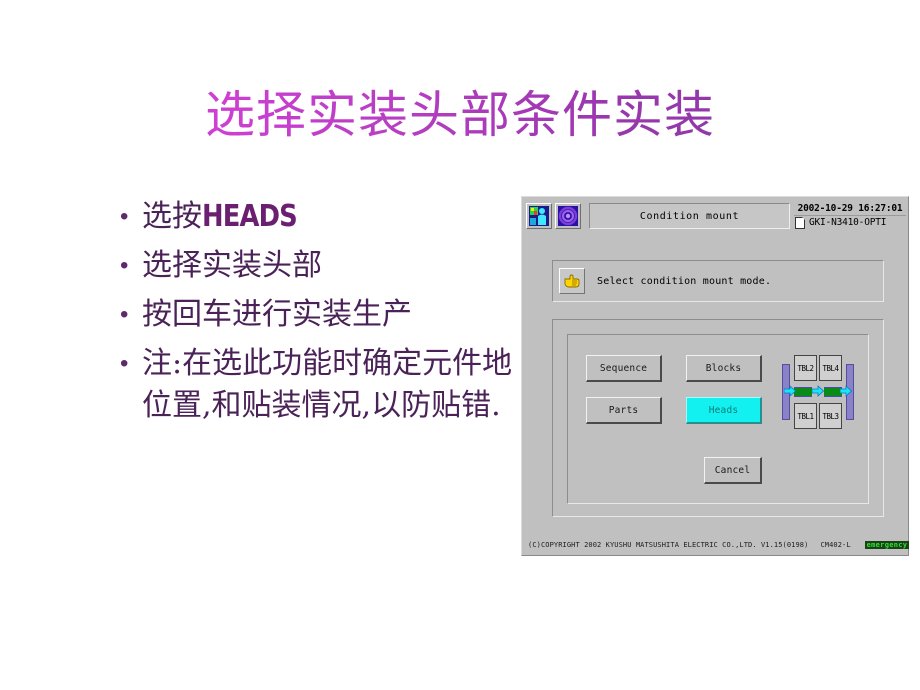  What do you see at coordinates (733, 470) in the screenshot?
I see `cancel-button: Cancel` at bounding box center [733, 470].